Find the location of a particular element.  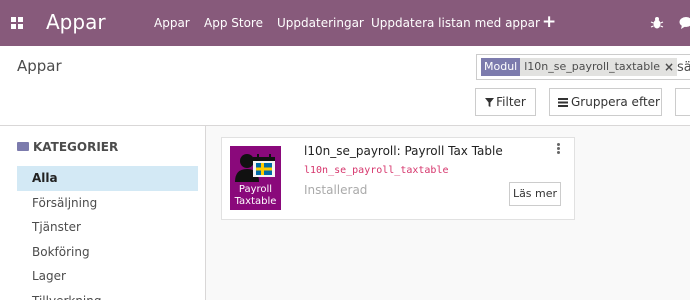

app-icon-text: Payroll Taxtable is located at coordinates (255, 196).